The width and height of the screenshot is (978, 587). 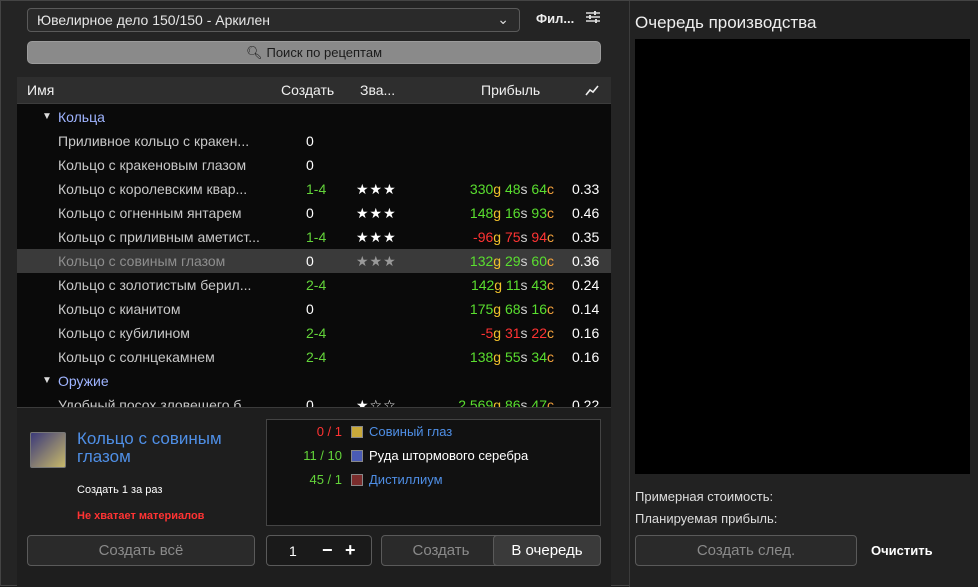 I want to click on missing-materials-warning: Не хватает материалов, so click(x=141, y=516).